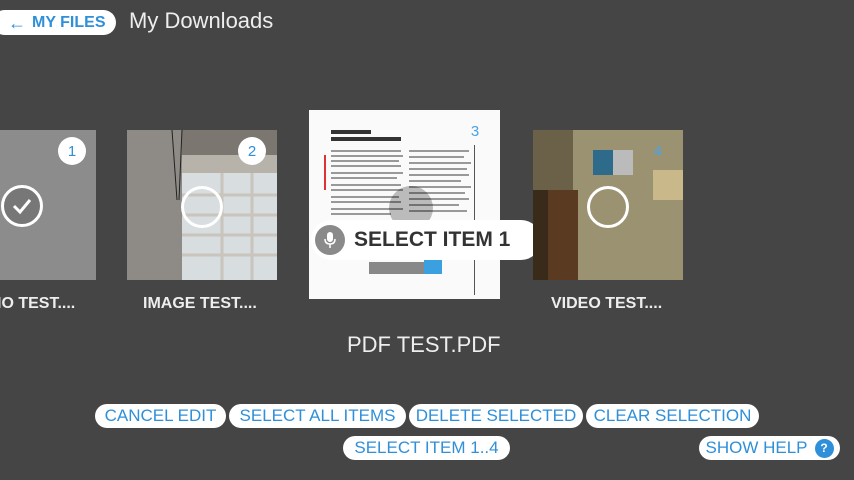 The width and height of the screenshot is (854, 480). I want to click on microphone-icon, so click(330, 240).